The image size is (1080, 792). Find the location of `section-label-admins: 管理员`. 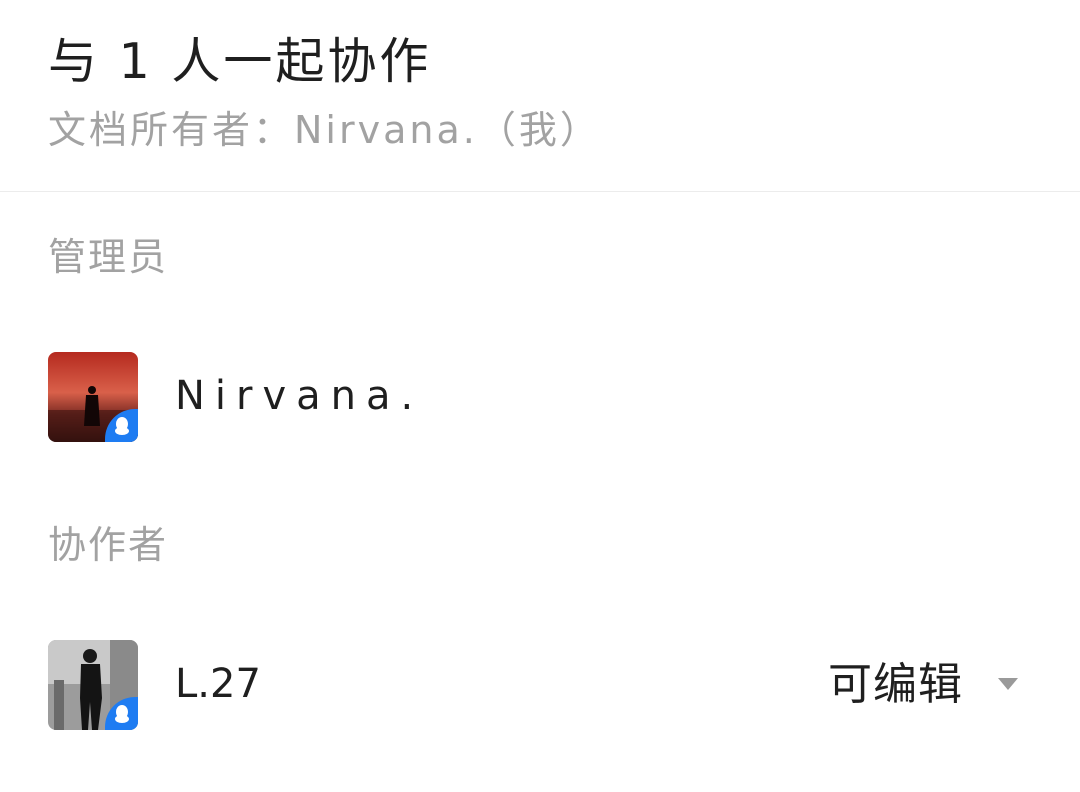

section-label-admins: 管理员 is located at coordinates (108, 257).